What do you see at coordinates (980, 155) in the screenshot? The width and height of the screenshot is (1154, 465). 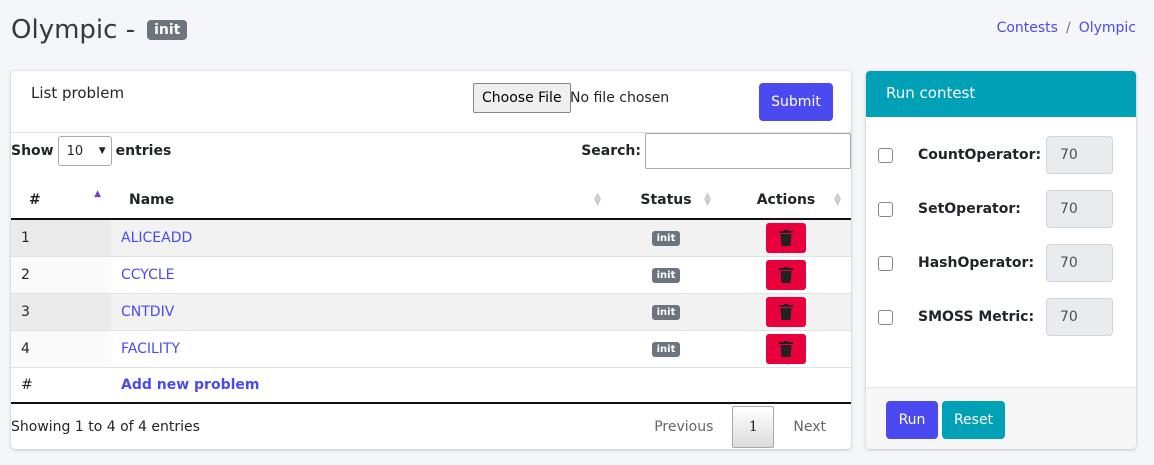 I see `count-operator-label: CountOperator:` at bounding box center [980, 155].